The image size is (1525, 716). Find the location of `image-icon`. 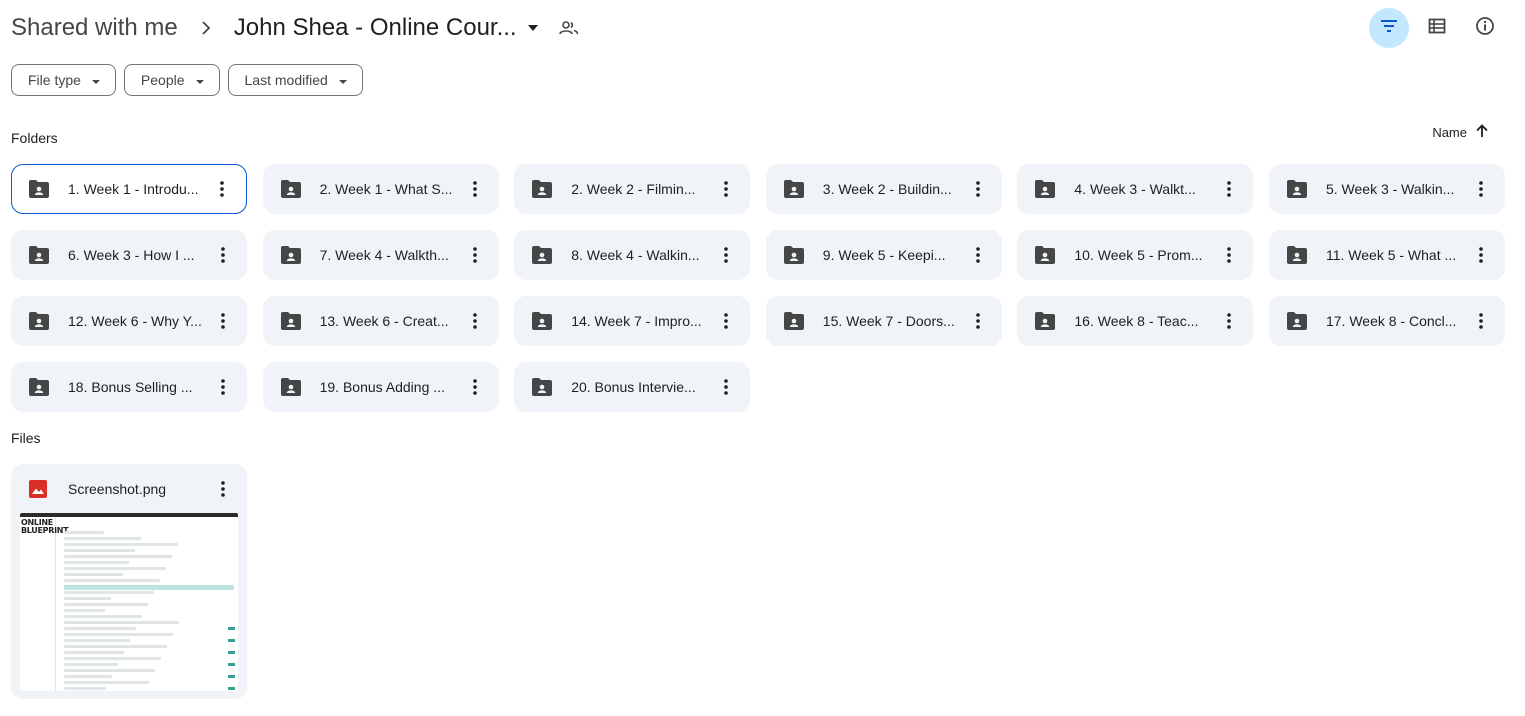

image-icon is located at coordinates (40, 489).